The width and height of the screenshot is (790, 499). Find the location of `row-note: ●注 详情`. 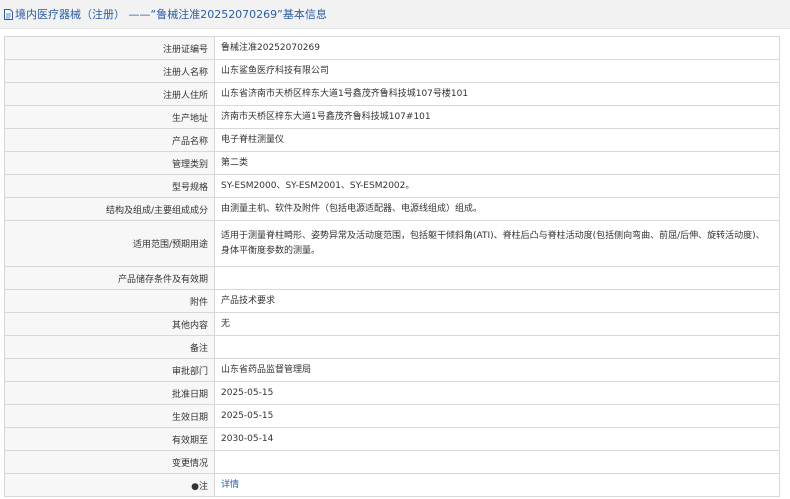

row-note: ●注 详情 is located at coordinates (392, 485).